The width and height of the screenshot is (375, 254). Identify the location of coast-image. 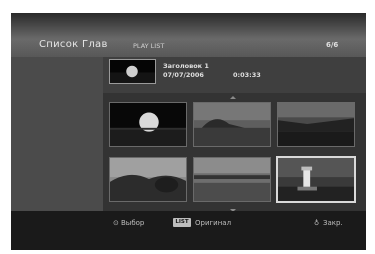
(316, 124).